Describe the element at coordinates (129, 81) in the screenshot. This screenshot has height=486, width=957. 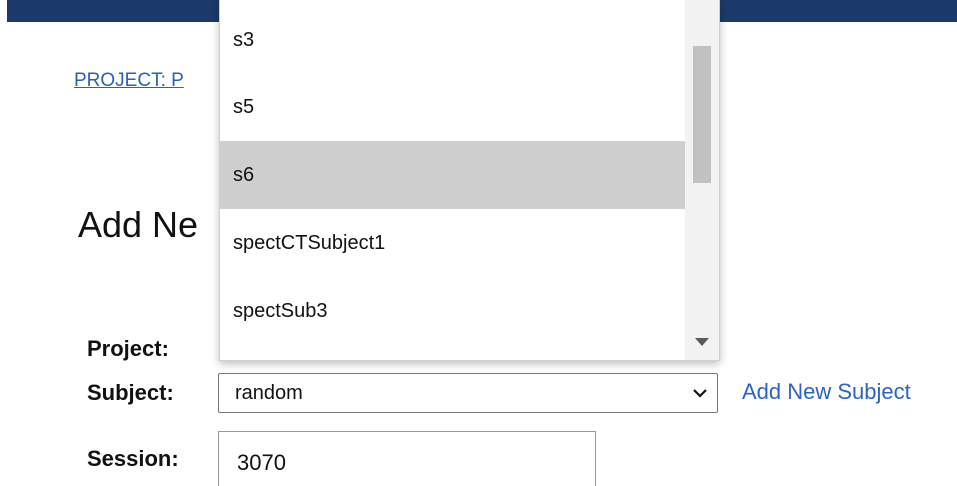
I see `breadcrumb-project-link: PROJECT: P` at that location.